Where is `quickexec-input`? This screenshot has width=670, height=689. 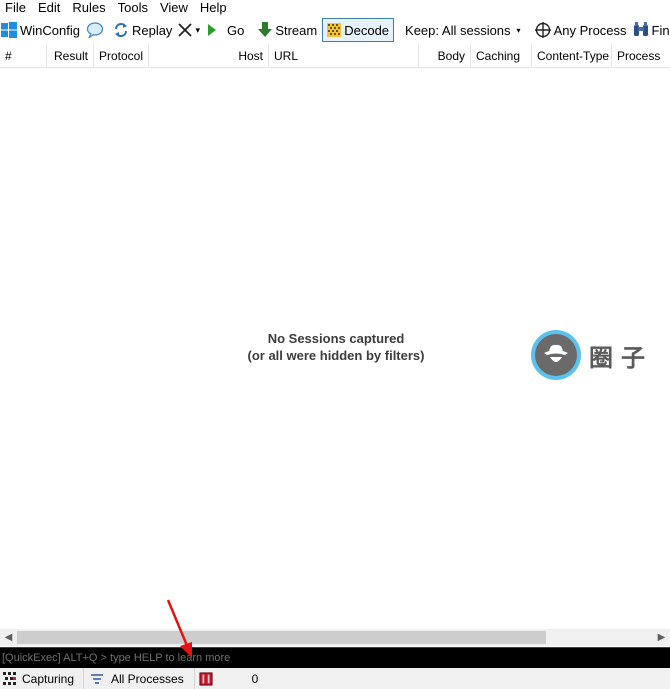 quickexec-input is located at coordinates (335, 658).